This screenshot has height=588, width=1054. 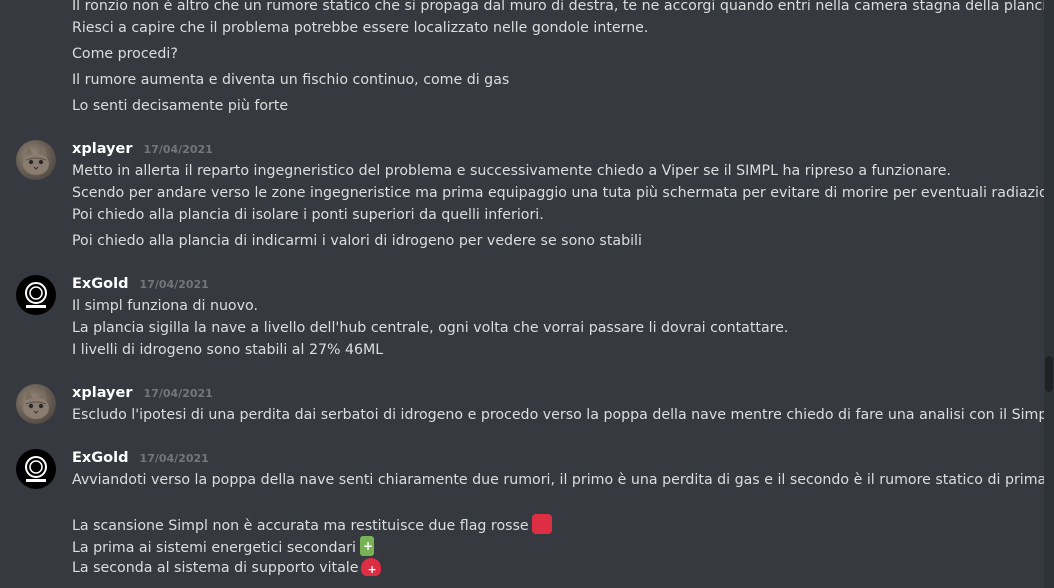 I want to click on message-line: Lo senti decisamente più forte, so click(x=180, y=106).